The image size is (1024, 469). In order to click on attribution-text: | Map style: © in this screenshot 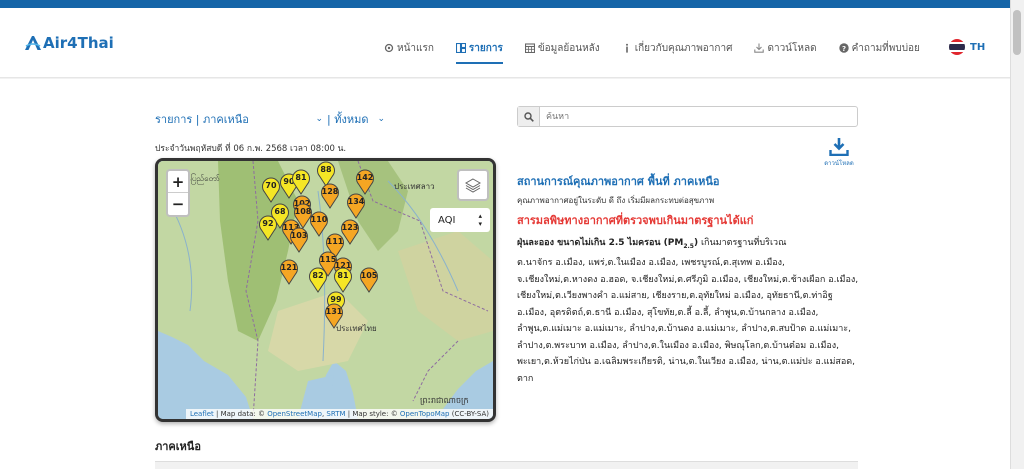, I will do `click(372, 414)`.